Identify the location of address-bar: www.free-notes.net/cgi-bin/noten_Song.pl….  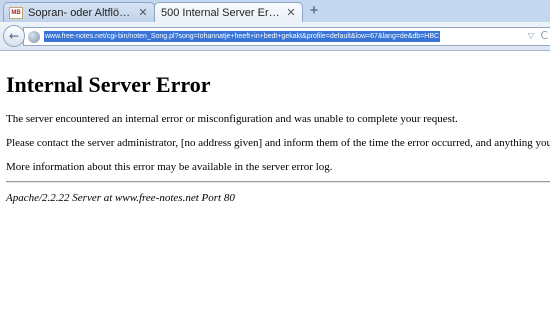
(286, 36).